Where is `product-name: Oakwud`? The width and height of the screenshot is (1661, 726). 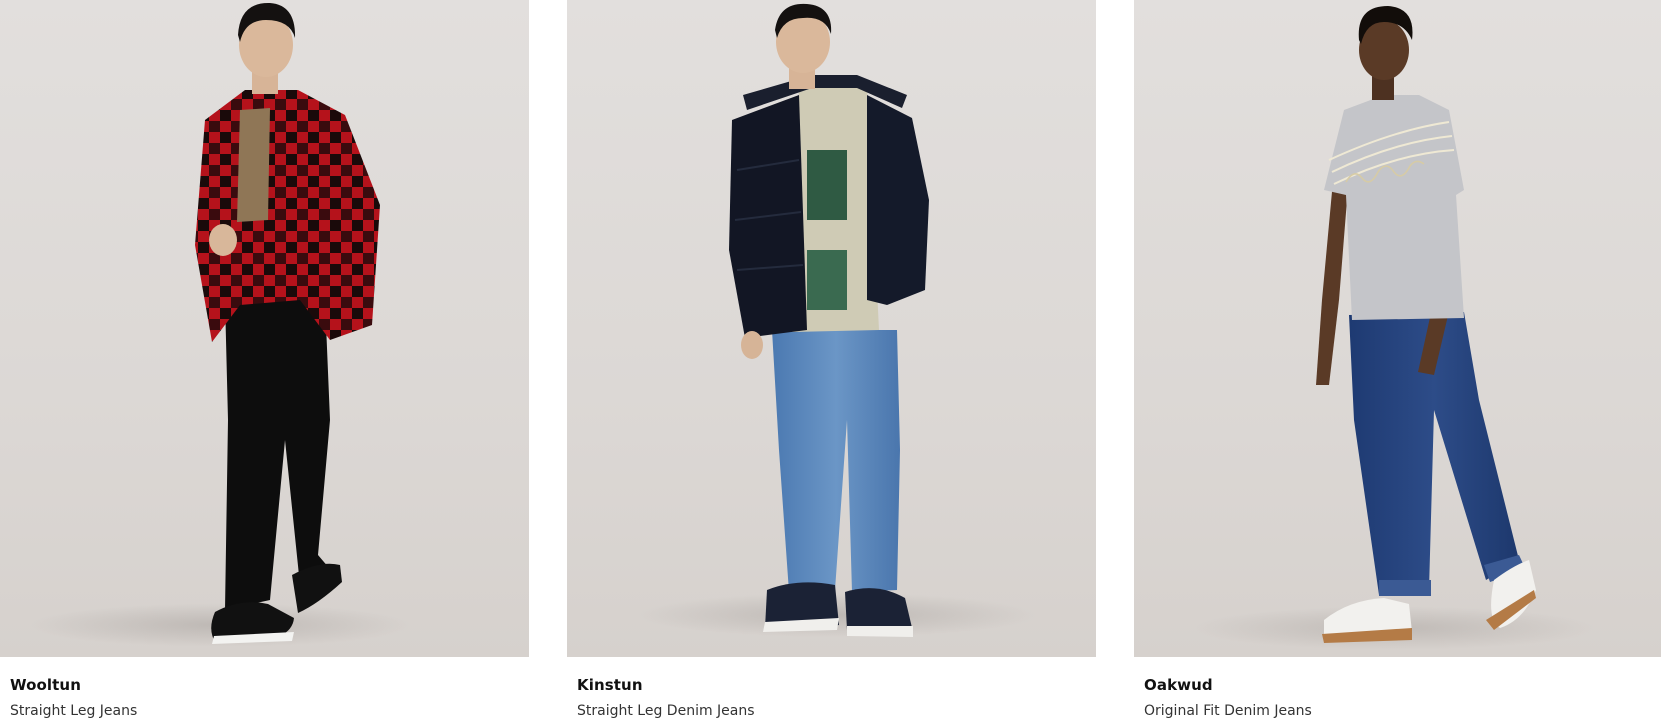 product-name: Oakwud is located at coordinates (1178, 685).